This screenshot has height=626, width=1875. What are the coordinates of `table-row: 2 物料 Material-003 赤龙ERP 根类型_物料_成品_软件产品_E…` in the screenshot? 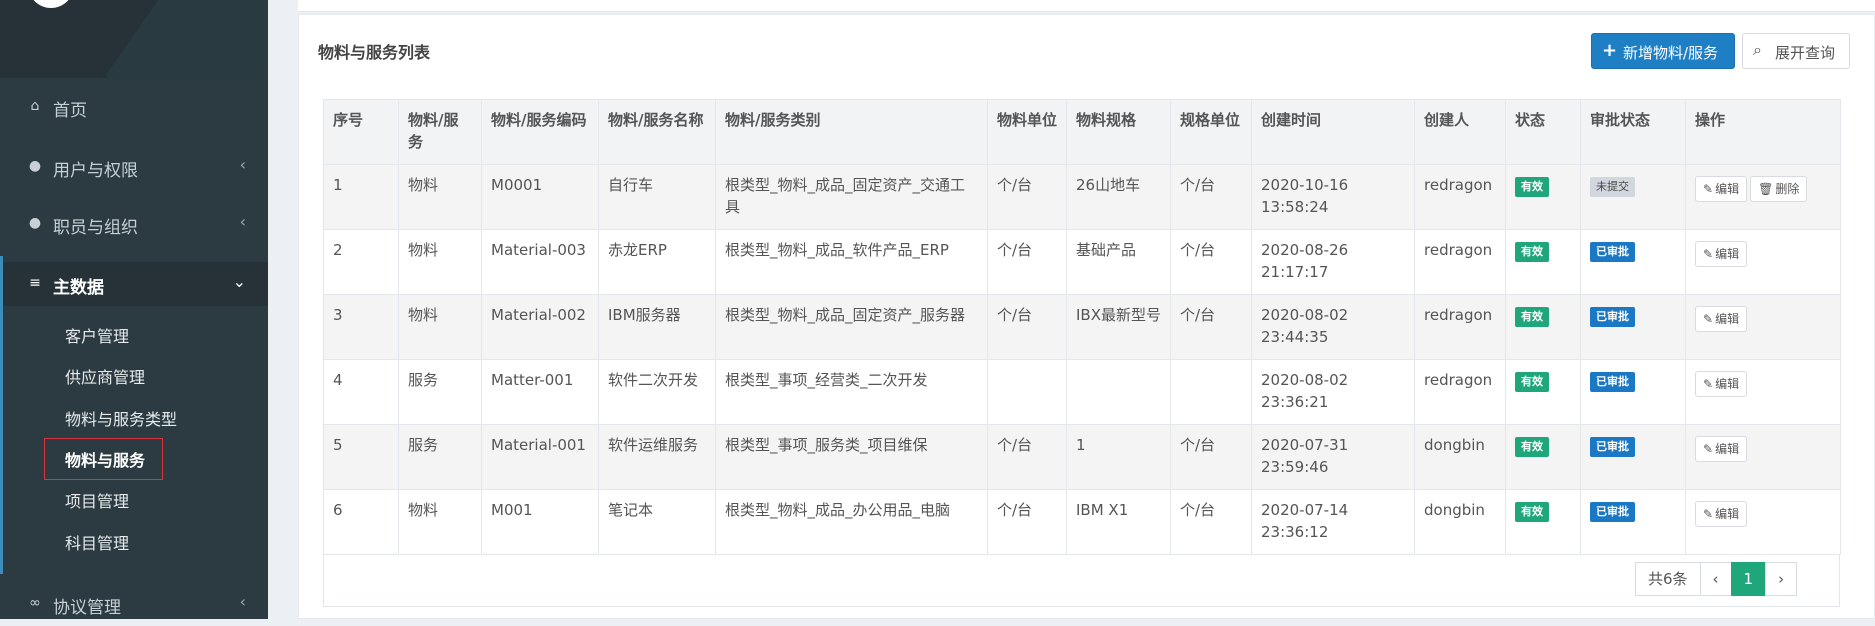 It's located at (1082, 262).